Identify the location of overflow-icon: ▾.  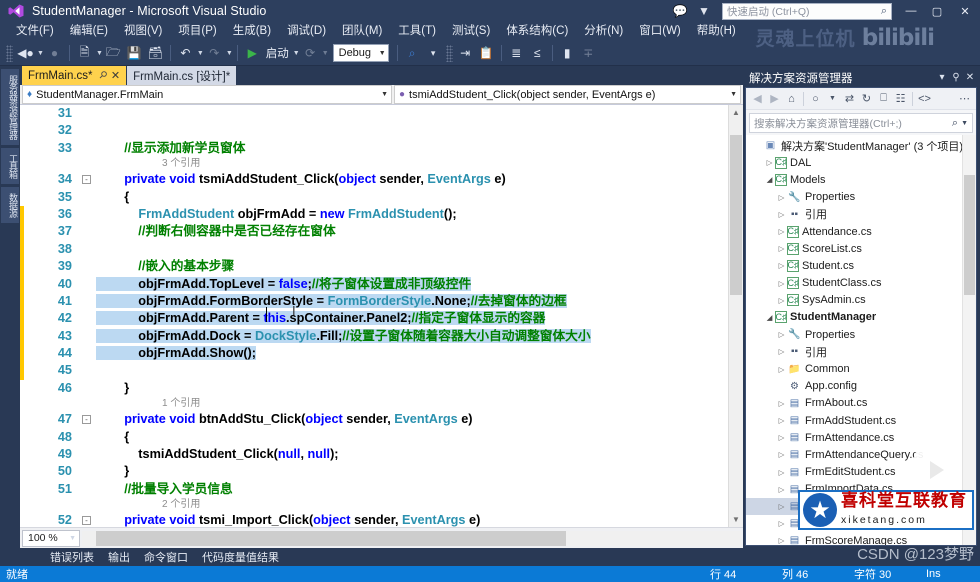
(433, 53).